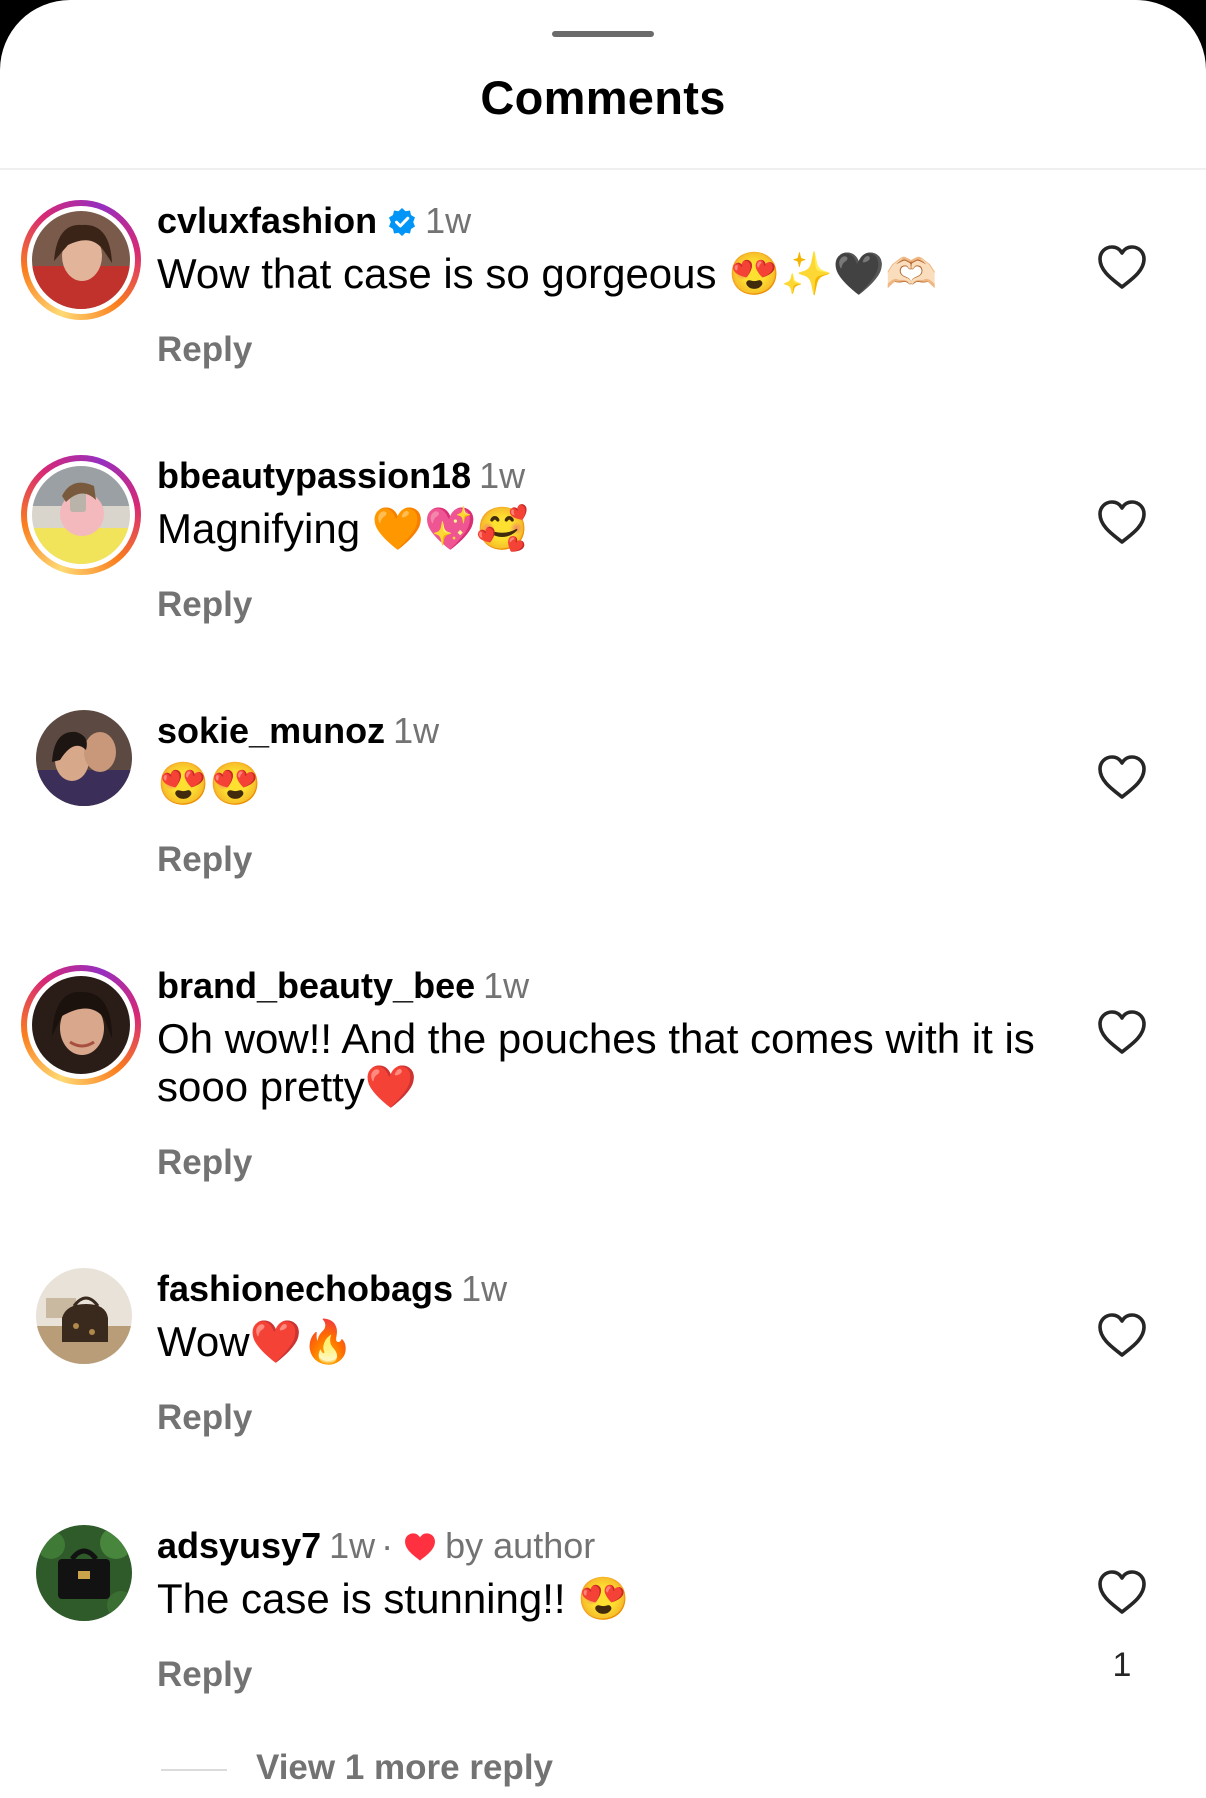  What do you see at coordinates (404, 1768) in the screenshot?
I see `view-more-replies-button: View 1 more reply` at bounding box center [404, 1768].